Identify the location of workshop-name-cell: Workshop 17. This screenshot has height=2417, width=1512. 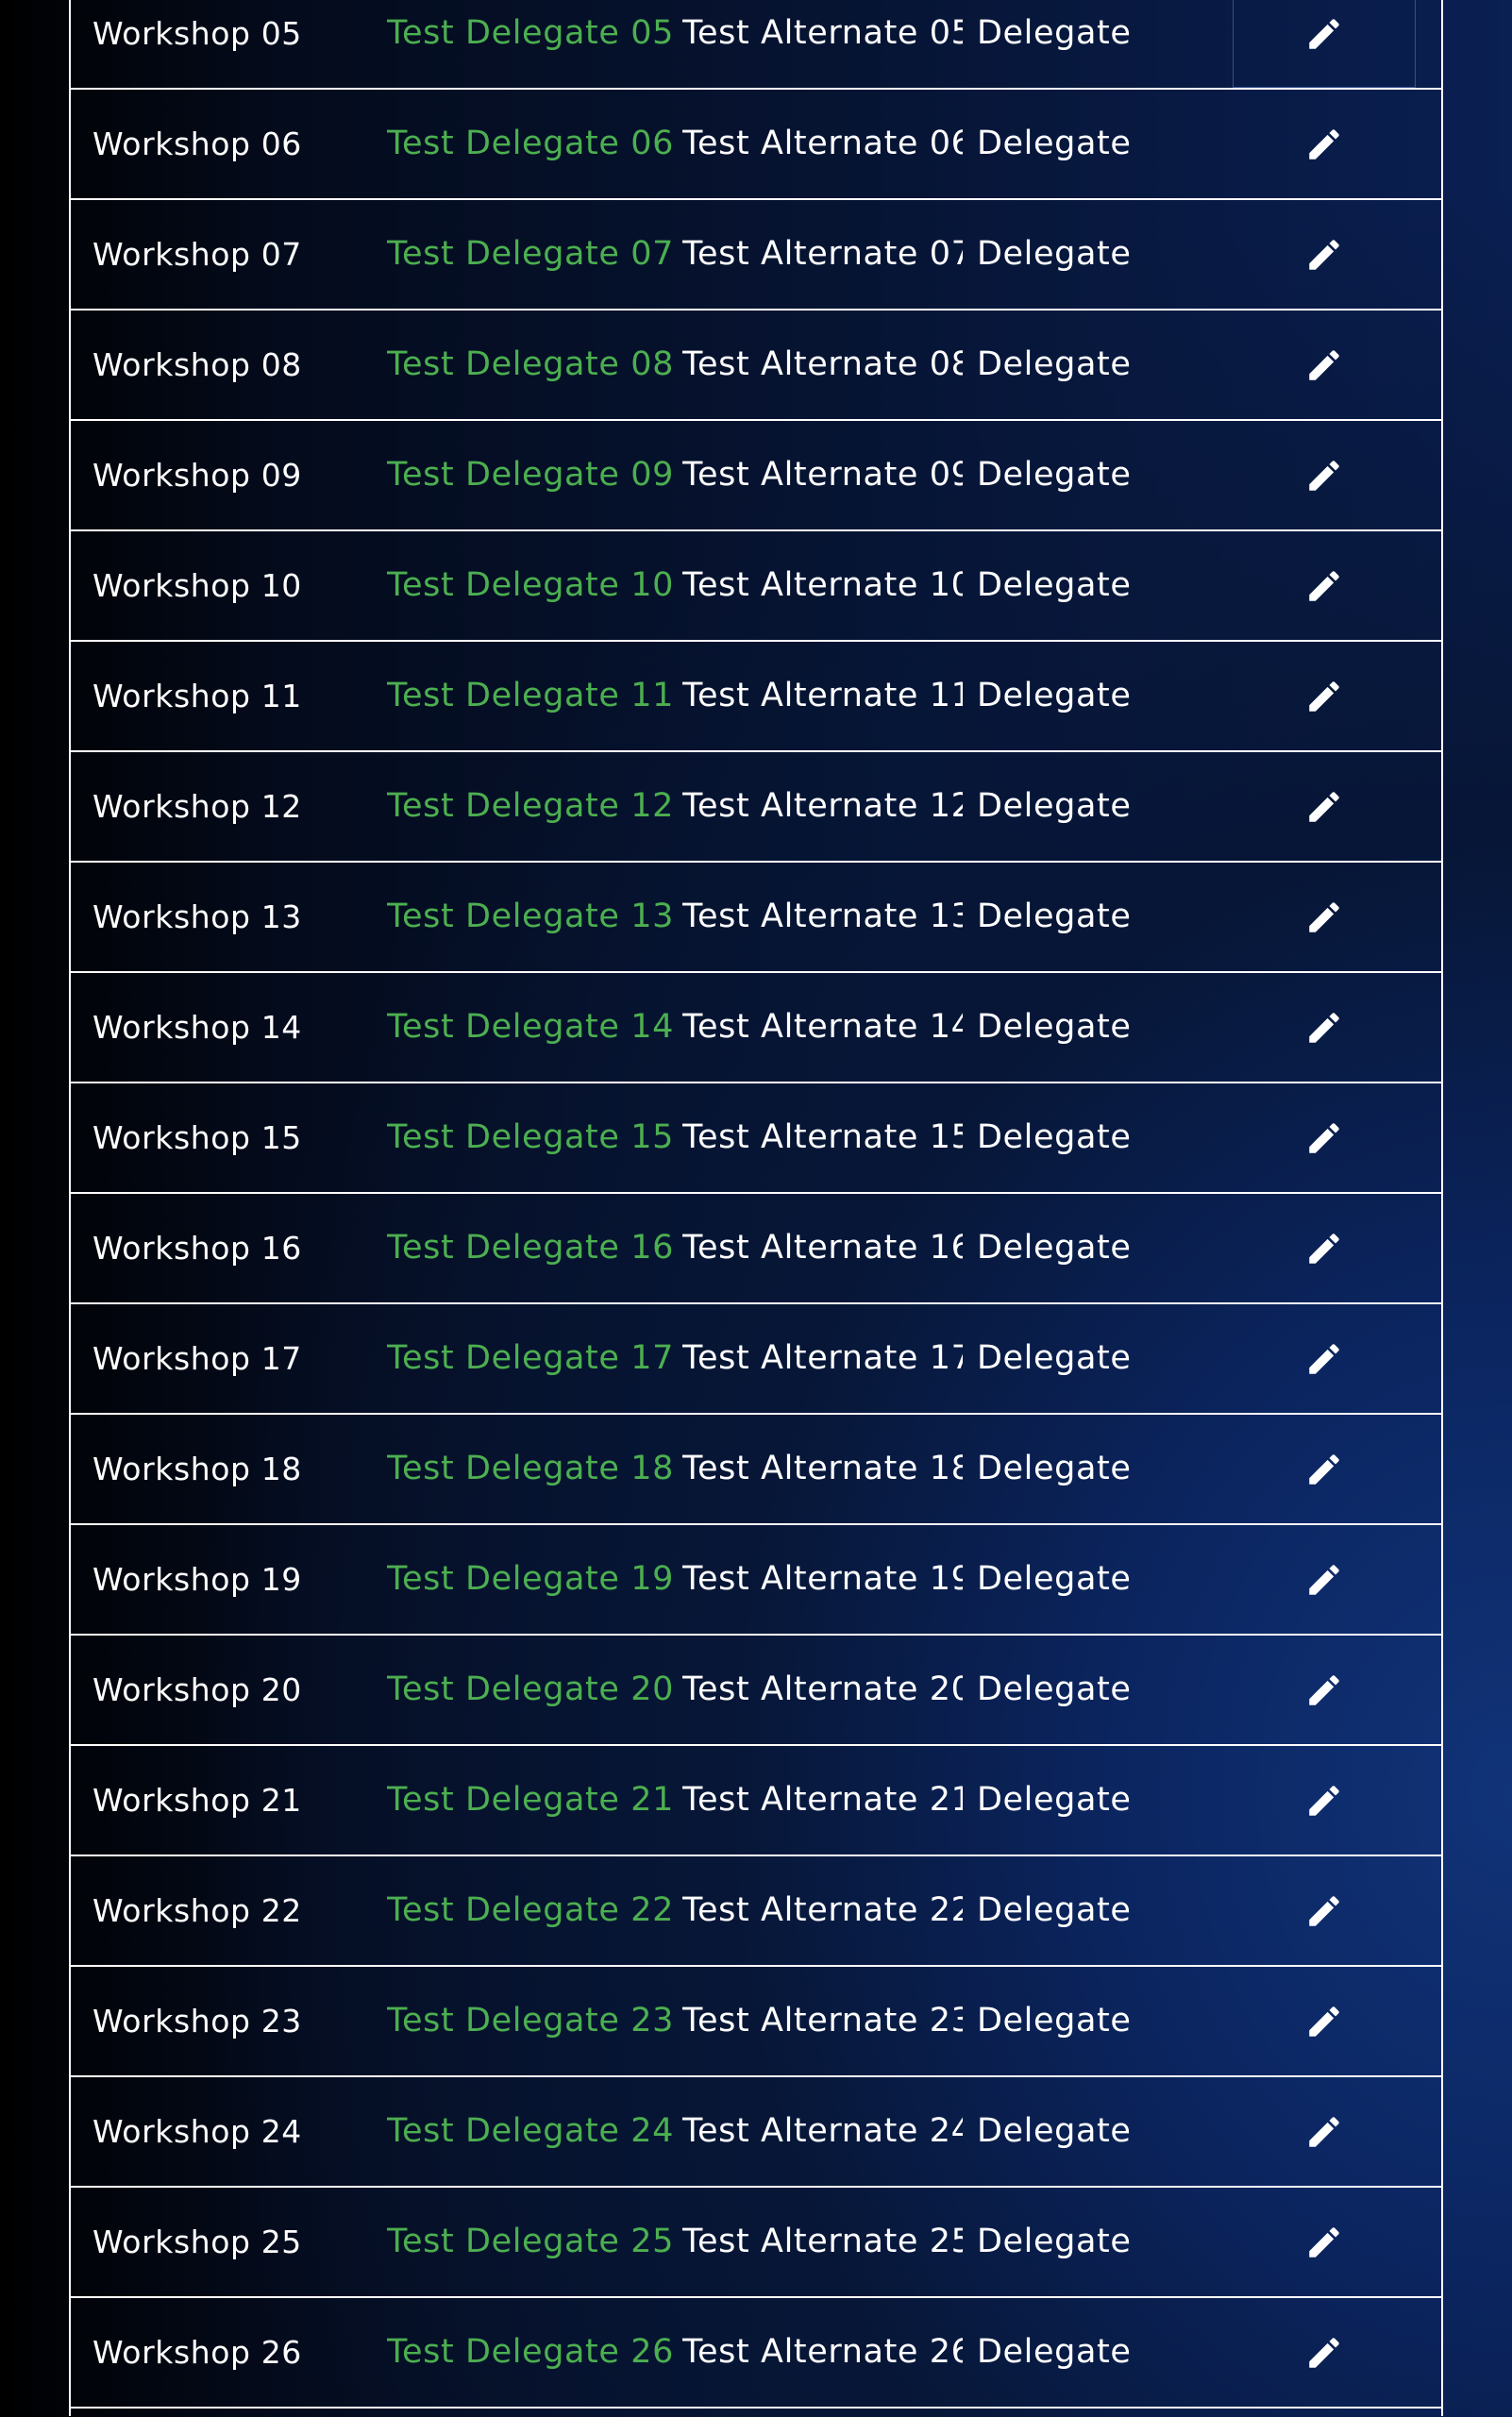
(197, 1358).